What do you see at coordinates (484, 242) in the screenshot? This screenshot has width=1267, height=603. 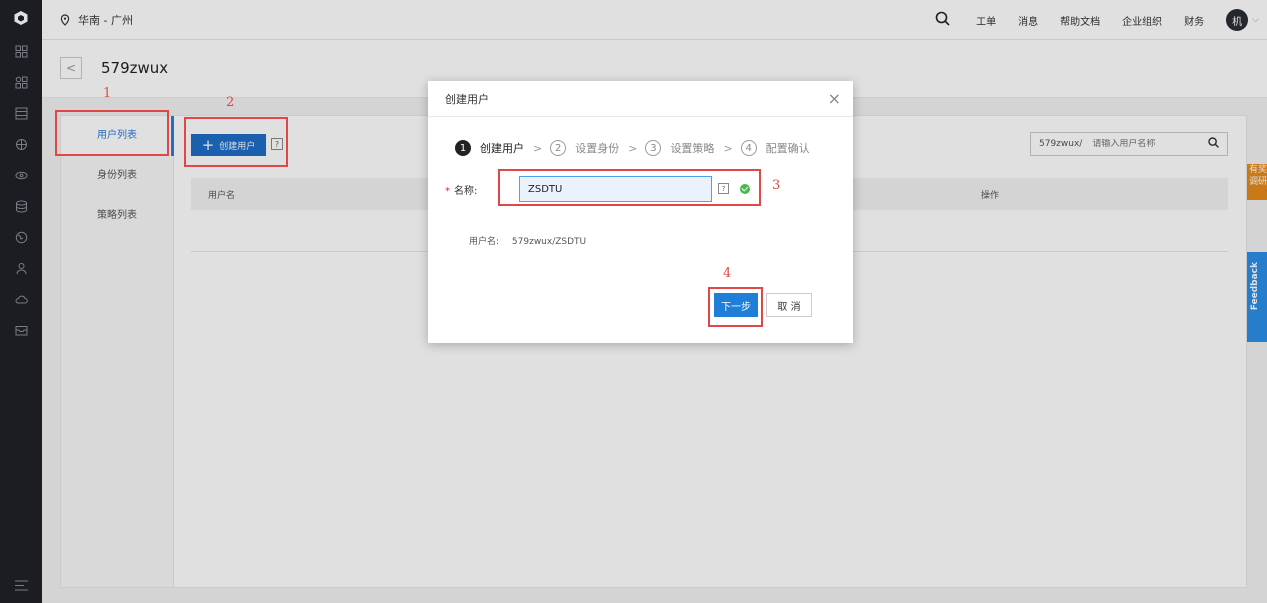 I see `username-label: 用户名:` at bounding box center [484, 242].